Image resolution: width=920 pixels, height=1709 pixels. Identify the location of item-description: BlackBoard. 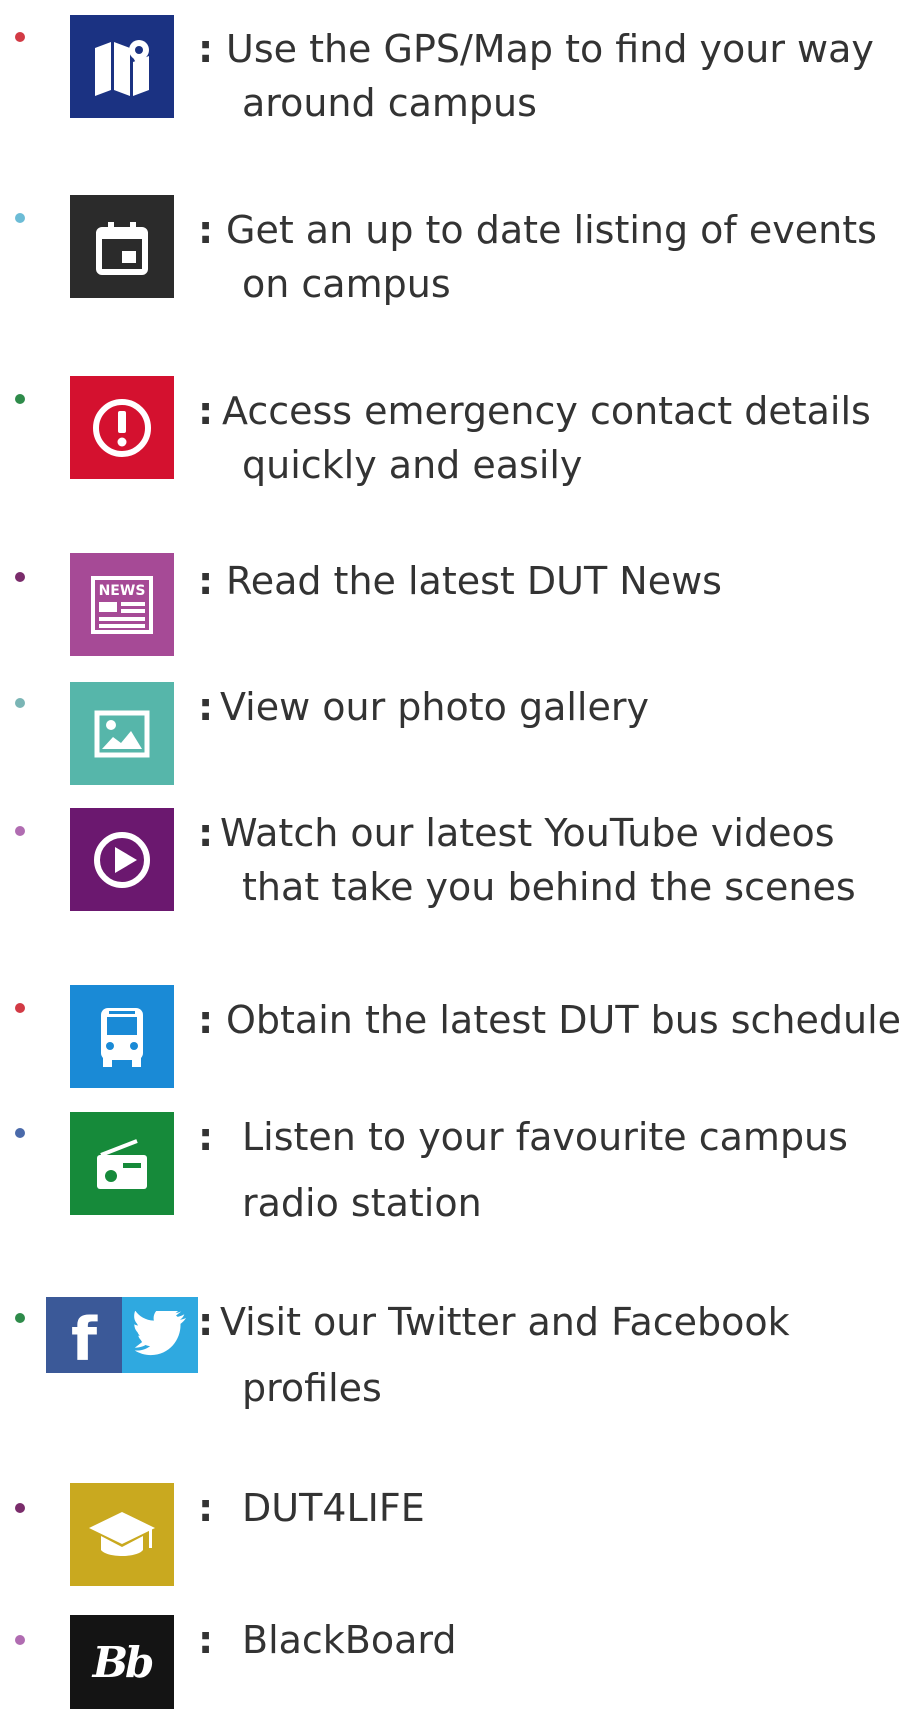
(349, 1640).